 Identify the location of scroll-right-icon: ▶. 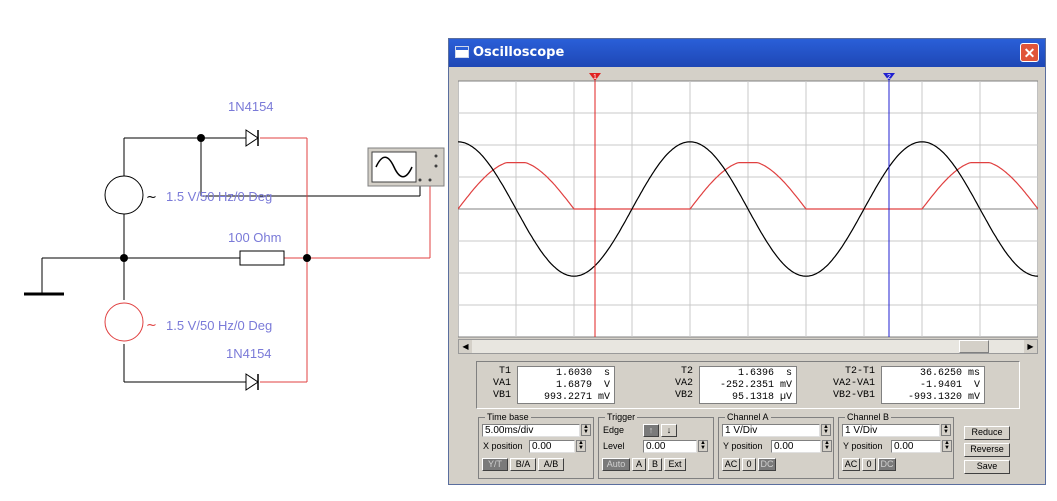
(1030, 346).